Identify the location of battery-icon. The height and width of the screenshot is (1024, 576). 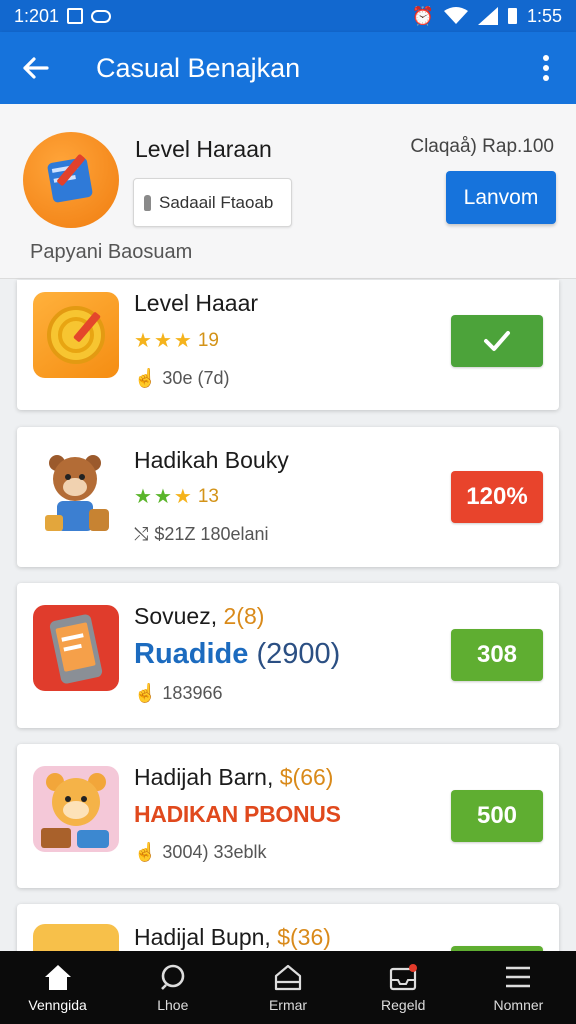
(512, 16).